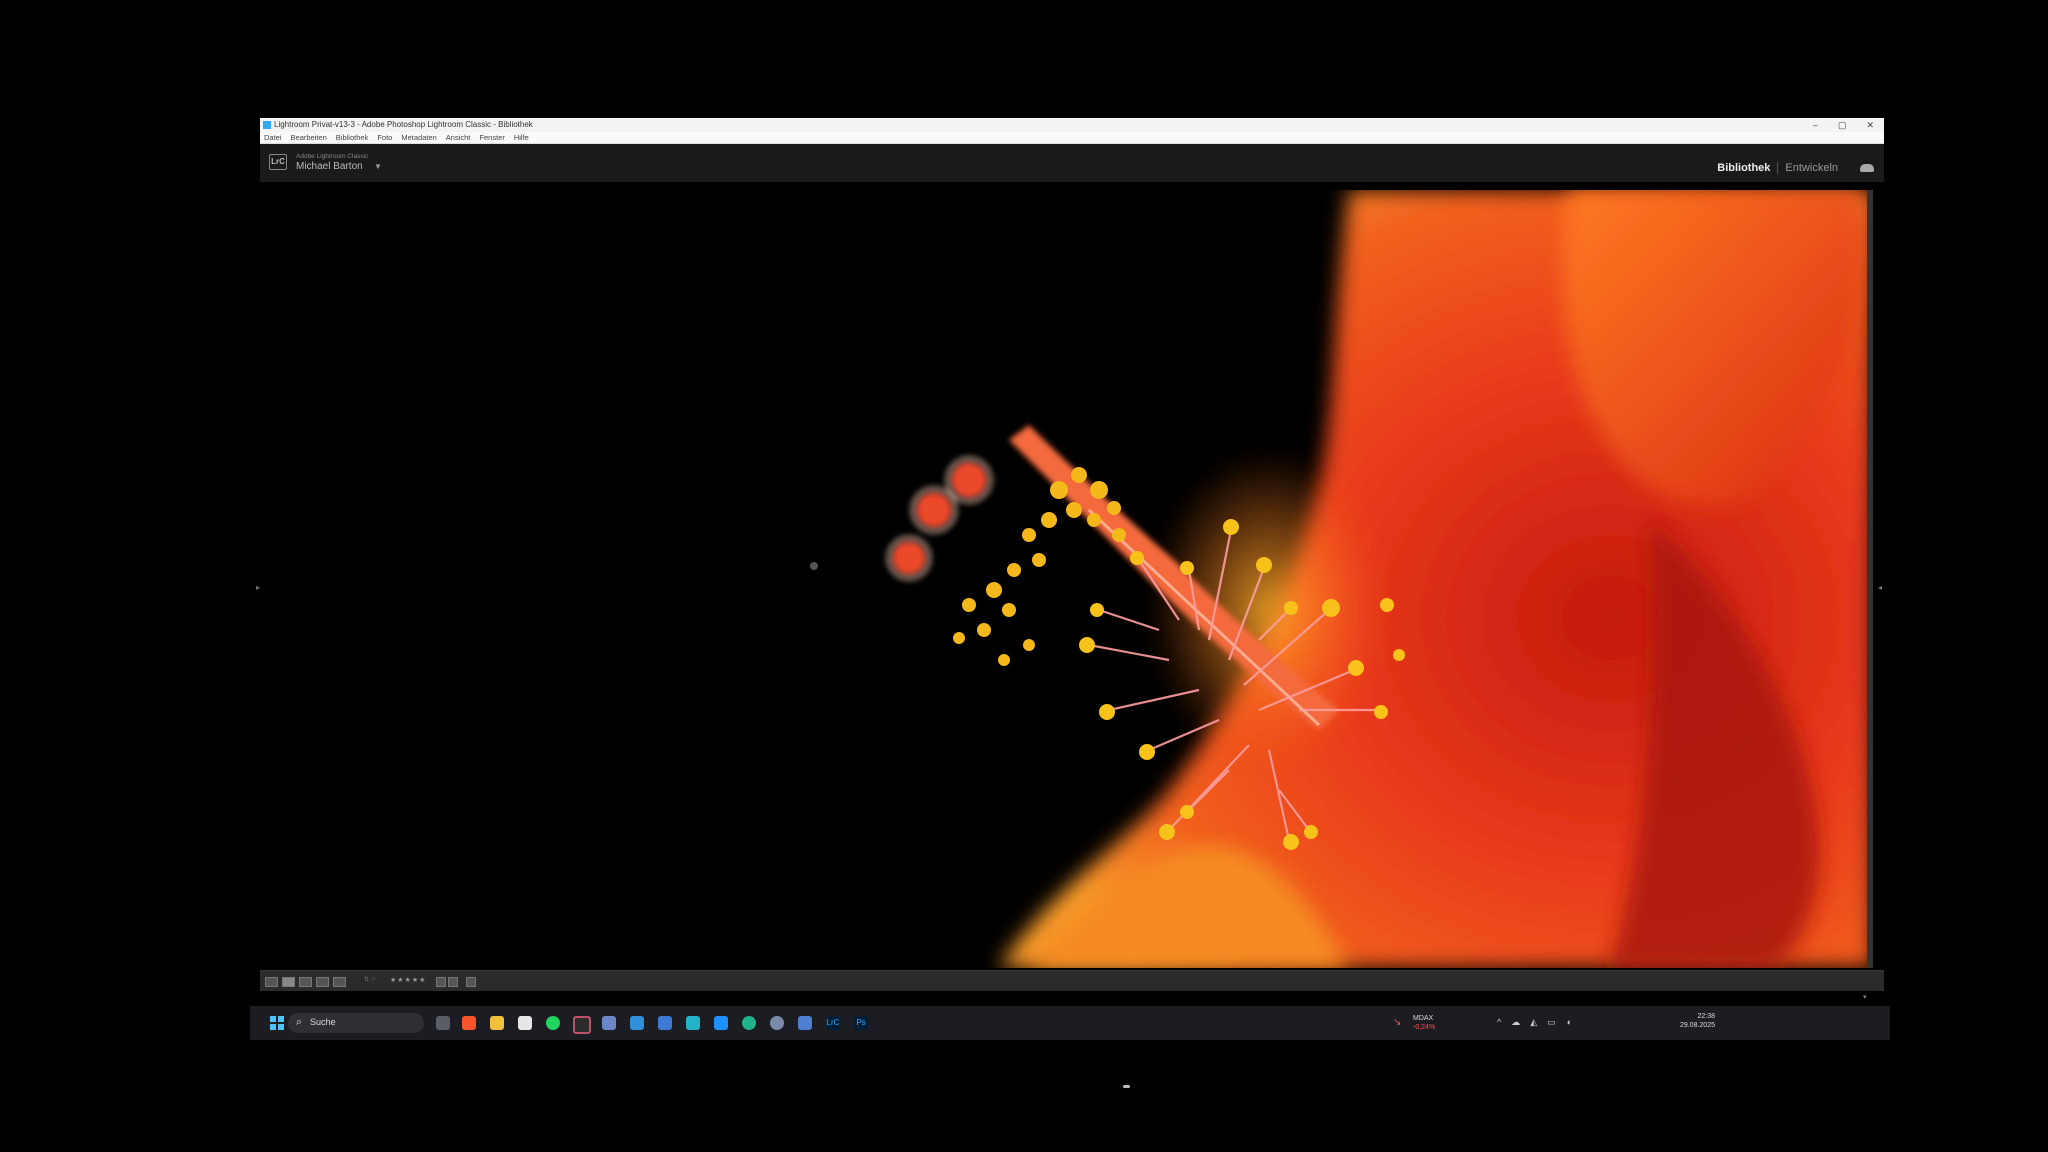  What do you see at coordinates (453, 982) in the screenshot?
I see `rotate-right-icon` at bounding box center [453, 982].